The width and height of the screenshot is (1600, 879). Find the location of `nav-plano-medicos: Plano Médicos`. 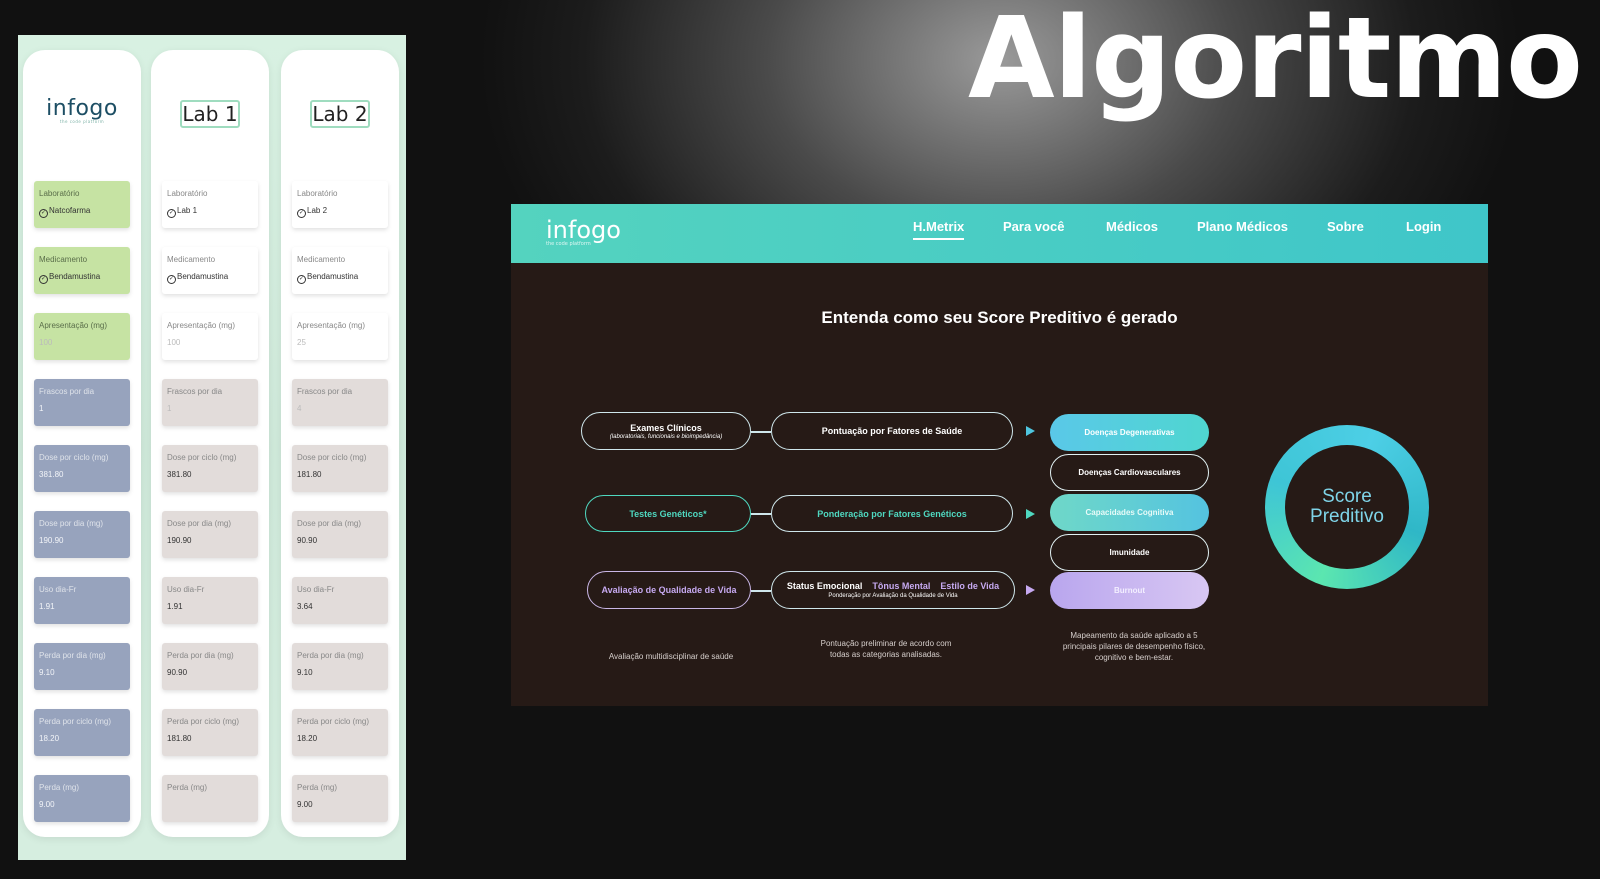

nav-plano-medicos: Plano Médicos is located at coordinates (1242, 226).